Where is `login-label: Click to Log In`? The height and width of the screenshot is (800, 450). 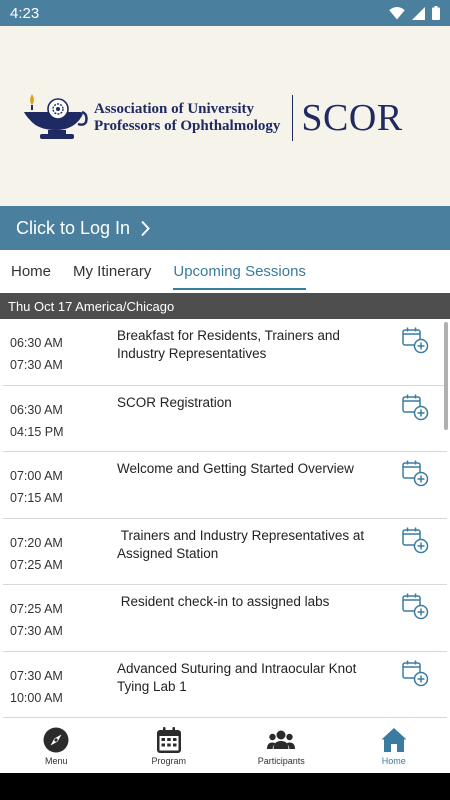 login-label: Click to Log In is located at coordinates (73, 227).